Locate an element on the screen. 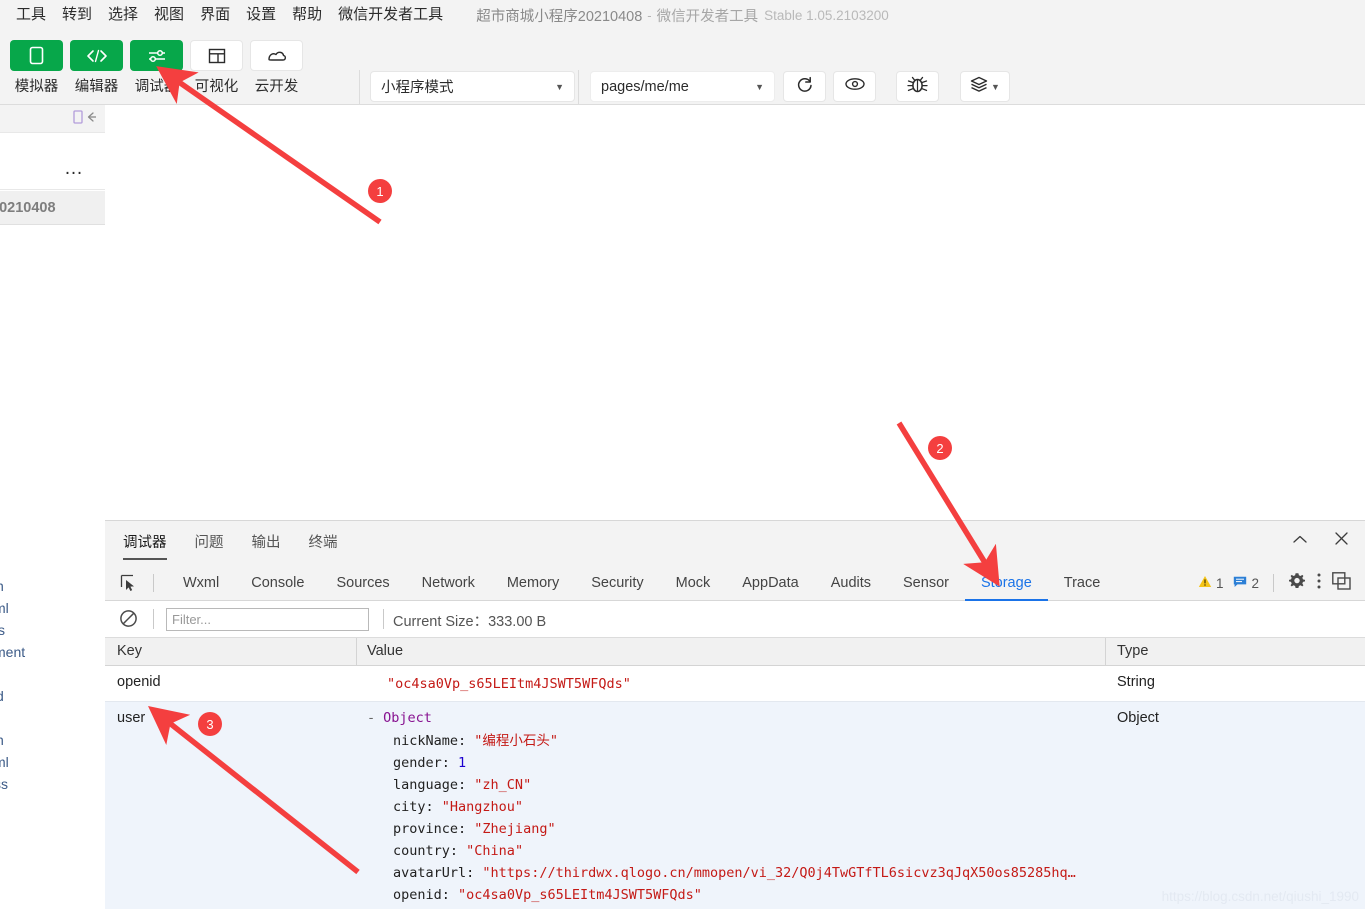  object-property-language: language: "zh_CN" is located at coordinates (462, 785).